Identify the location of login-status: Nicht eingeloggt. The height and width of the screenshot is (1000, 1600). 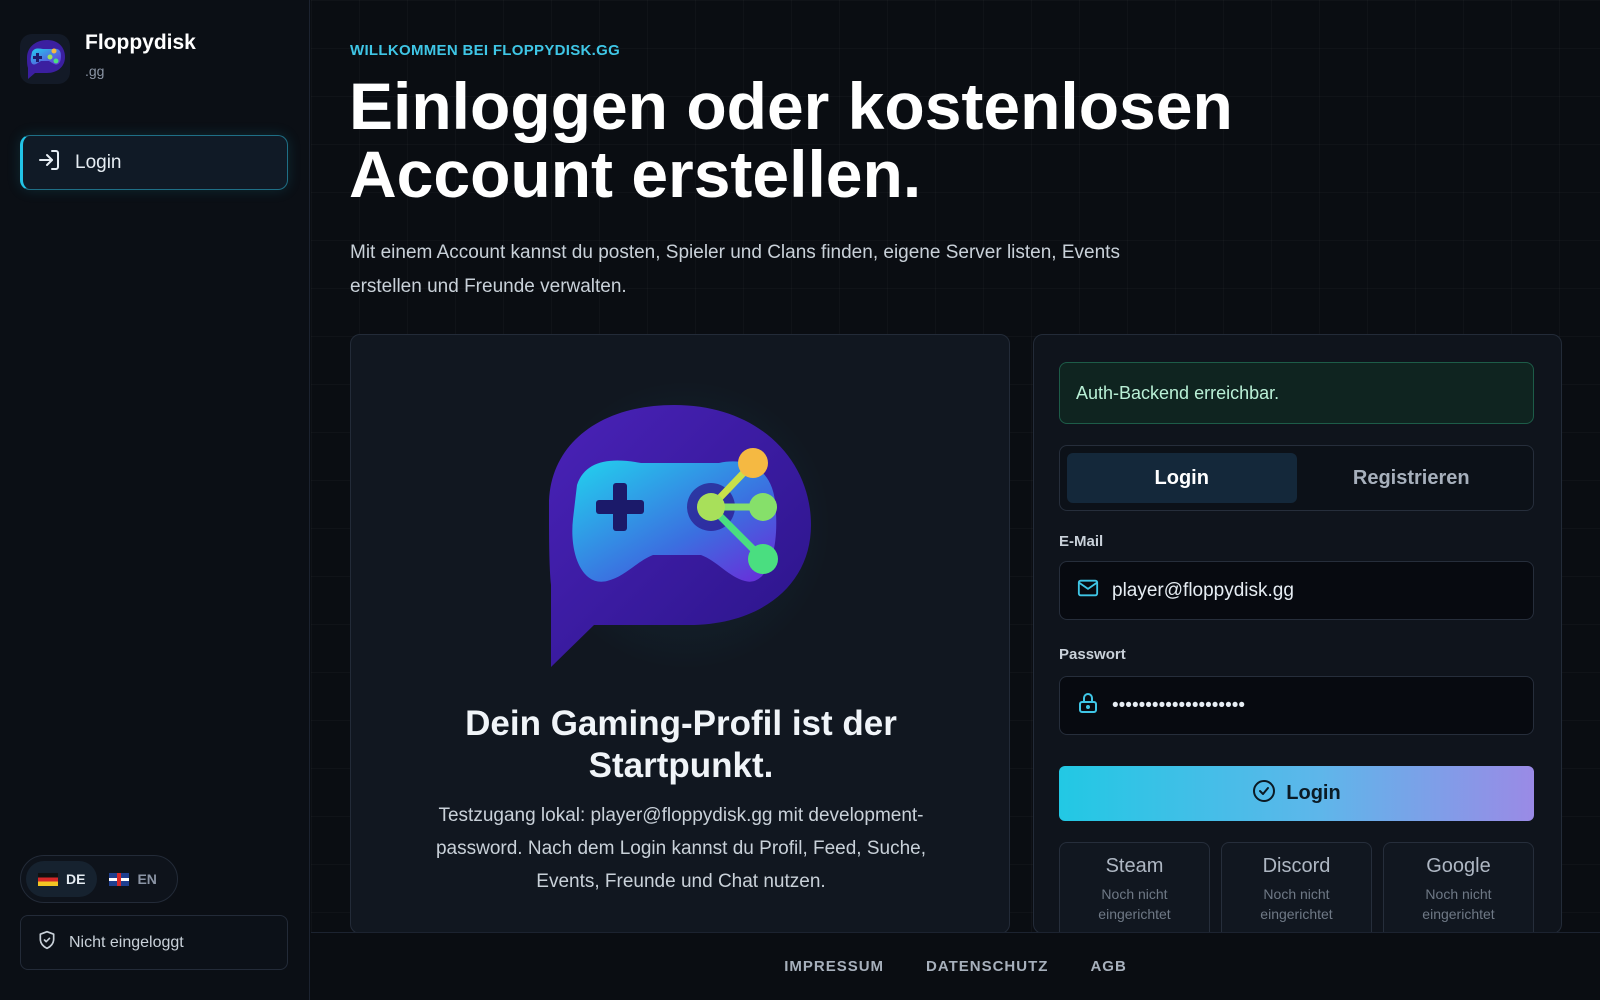
(154, 942).